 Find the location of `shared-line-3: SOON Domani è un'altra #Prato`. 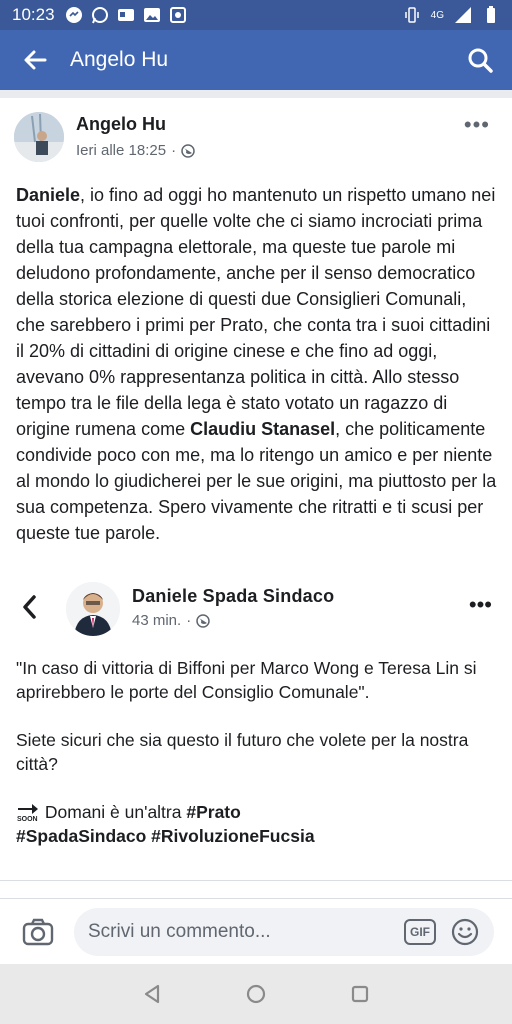

shared-line-3: SOON Domani è un'altra #Prato is located at coordinates (258, 812).